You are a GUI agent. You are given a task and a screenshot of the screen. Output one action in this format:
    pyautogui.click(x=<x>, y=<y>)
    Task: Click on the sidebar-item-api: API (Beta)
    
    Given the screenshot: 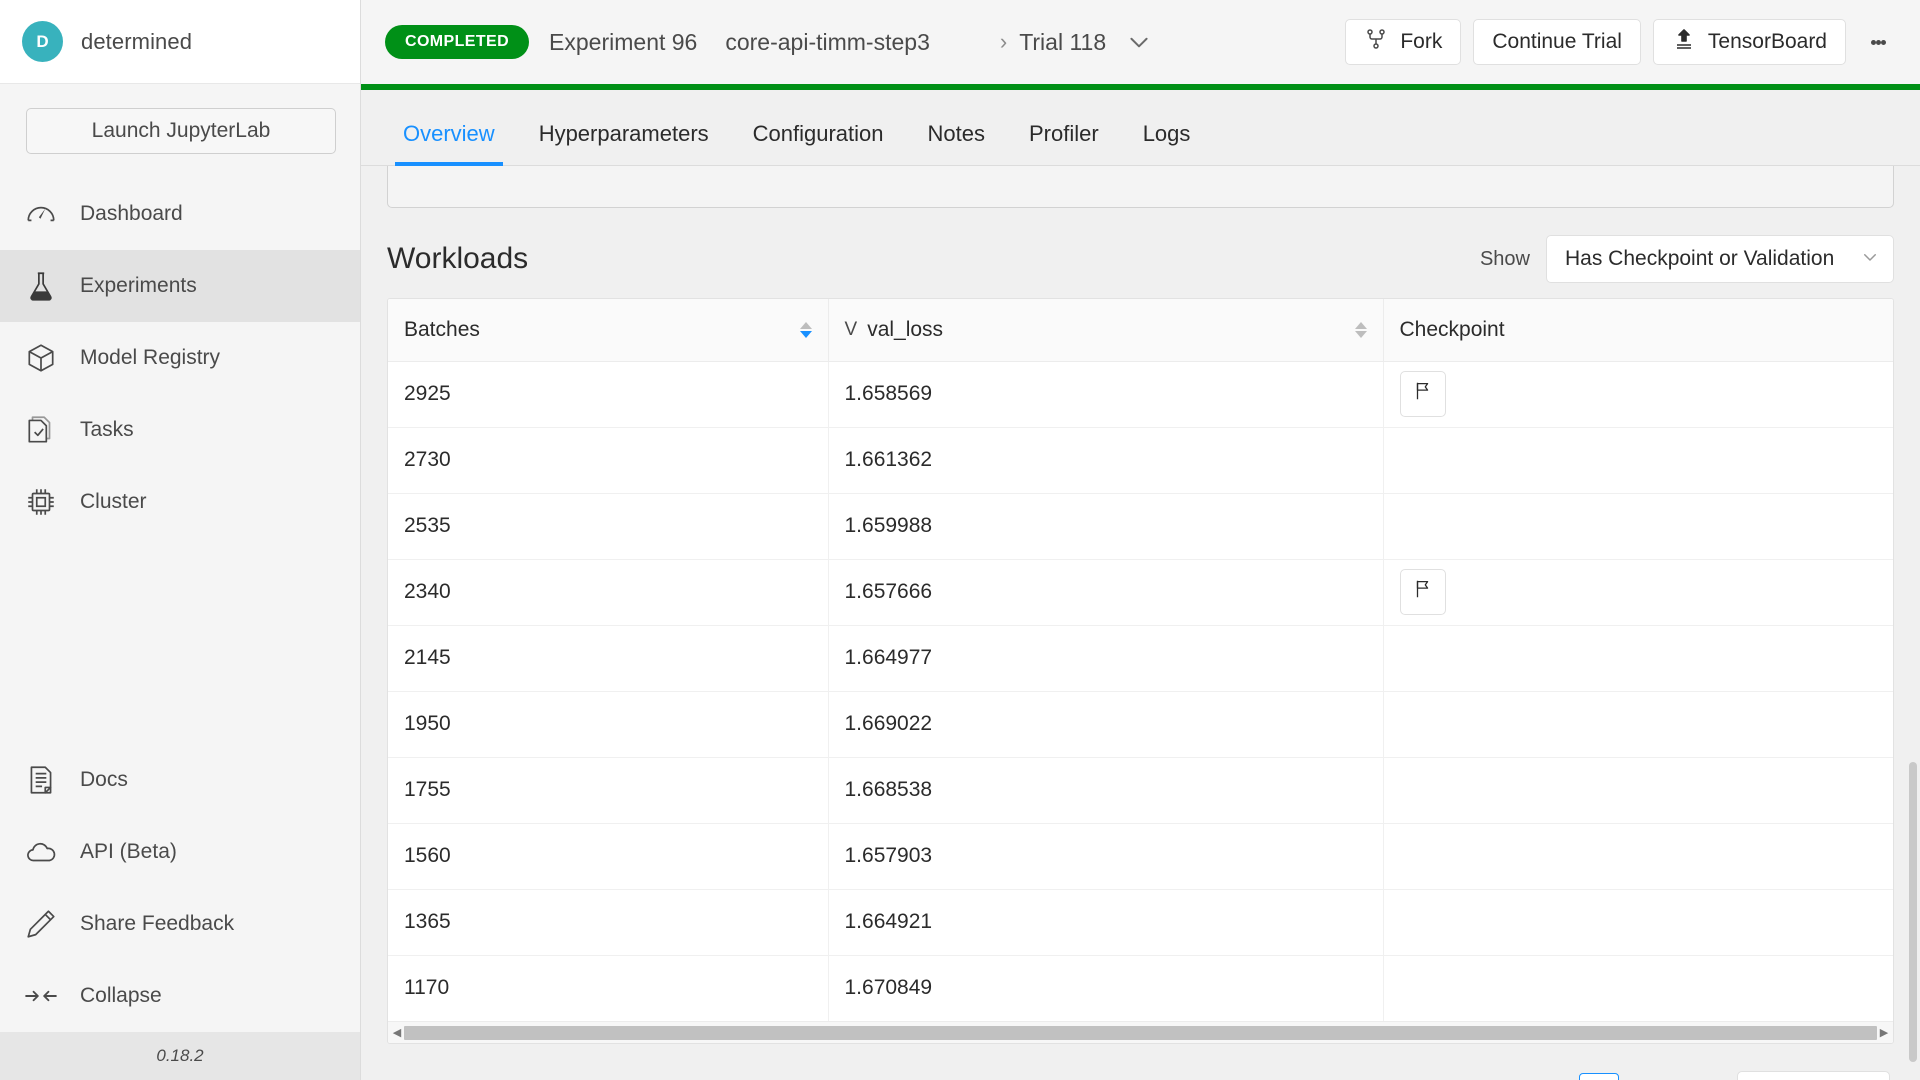 What is the action you would take?
    pyautogui.click(x=180, y=852)
    